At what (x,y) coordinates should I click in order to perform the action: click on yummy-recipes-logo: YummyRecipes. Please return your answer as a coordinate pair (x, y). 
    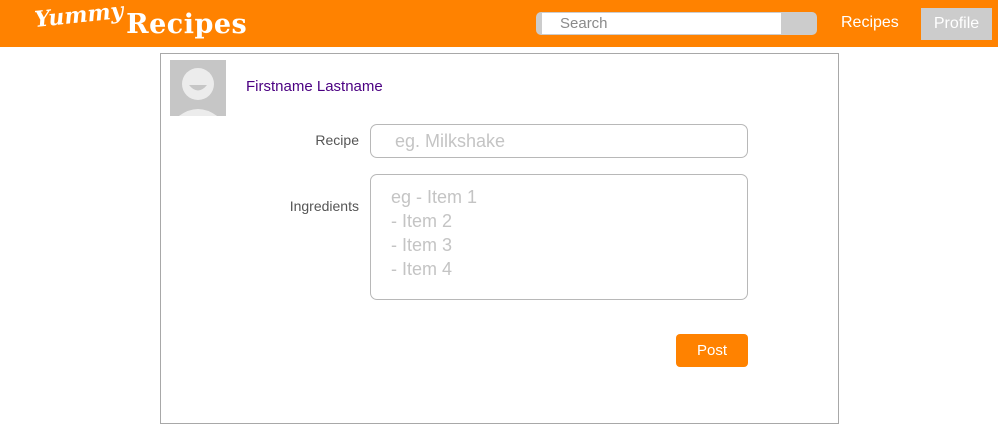
    Looking at the image, I should click on (140, 20).